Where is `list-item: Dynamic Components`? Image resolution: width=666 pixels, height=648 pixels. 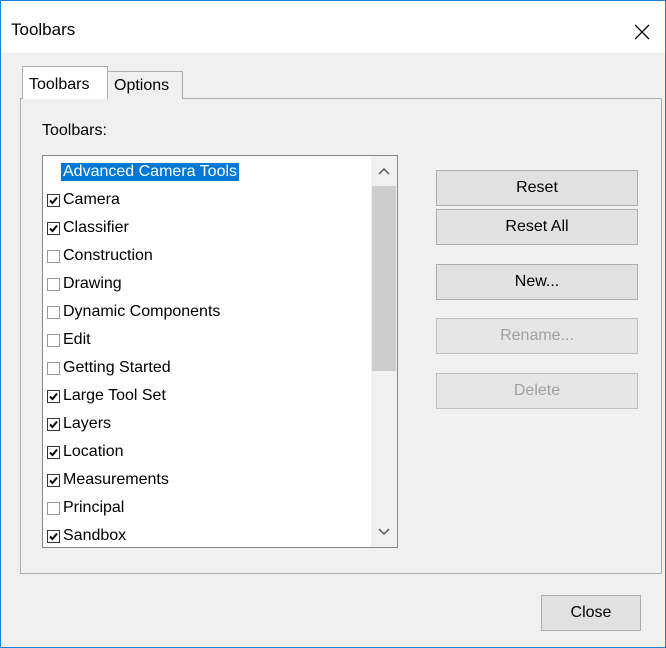
list-item: Dynamic Components is located at coordinates (206, 312).